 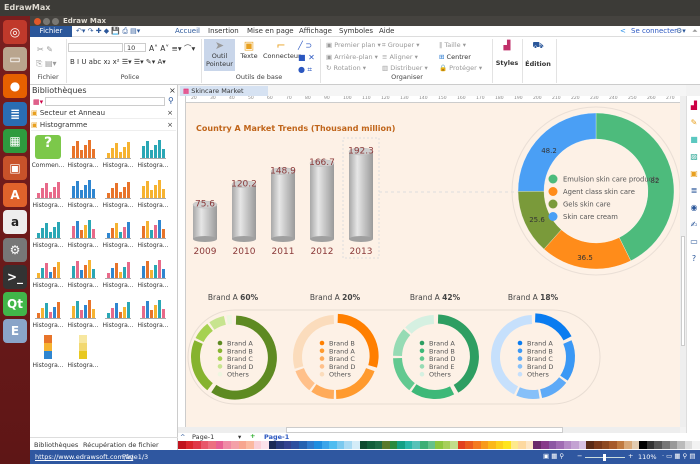 I want to click on collapse-ribbon-icon: ⏶, so click(x=695, y=31).